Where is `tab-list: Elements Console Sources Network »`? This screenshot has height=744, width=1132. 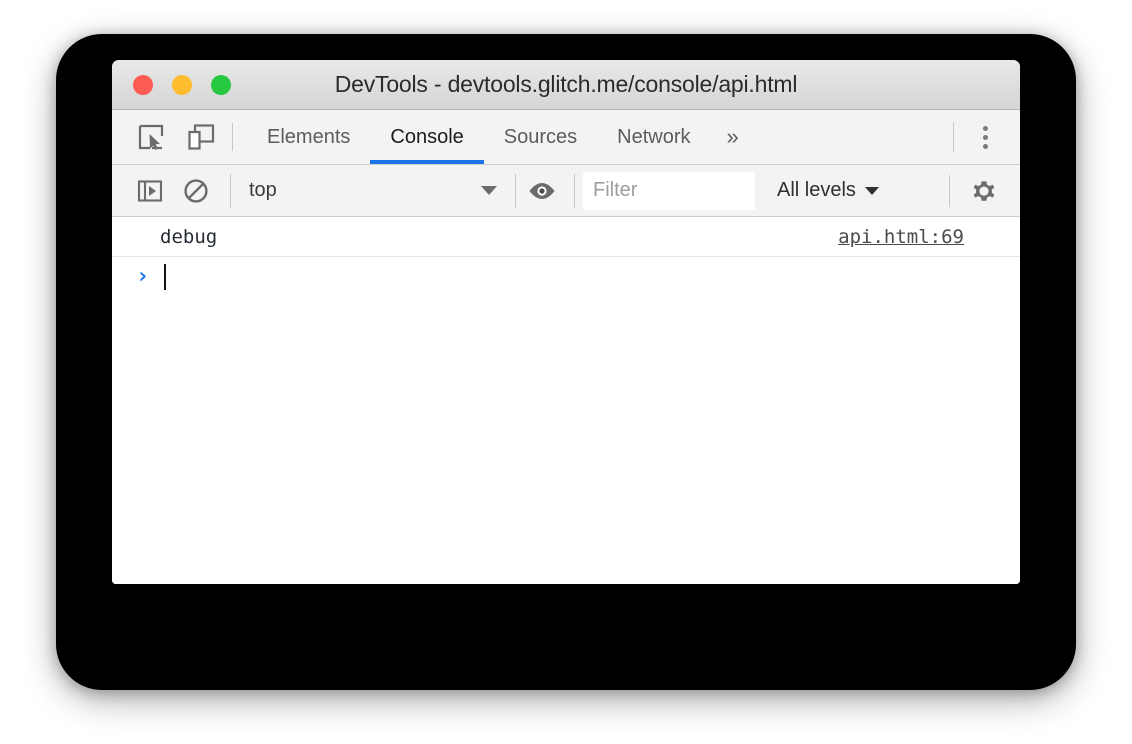 tab-list: Elements Console Sources Network » is located at coordinates (501, 137).